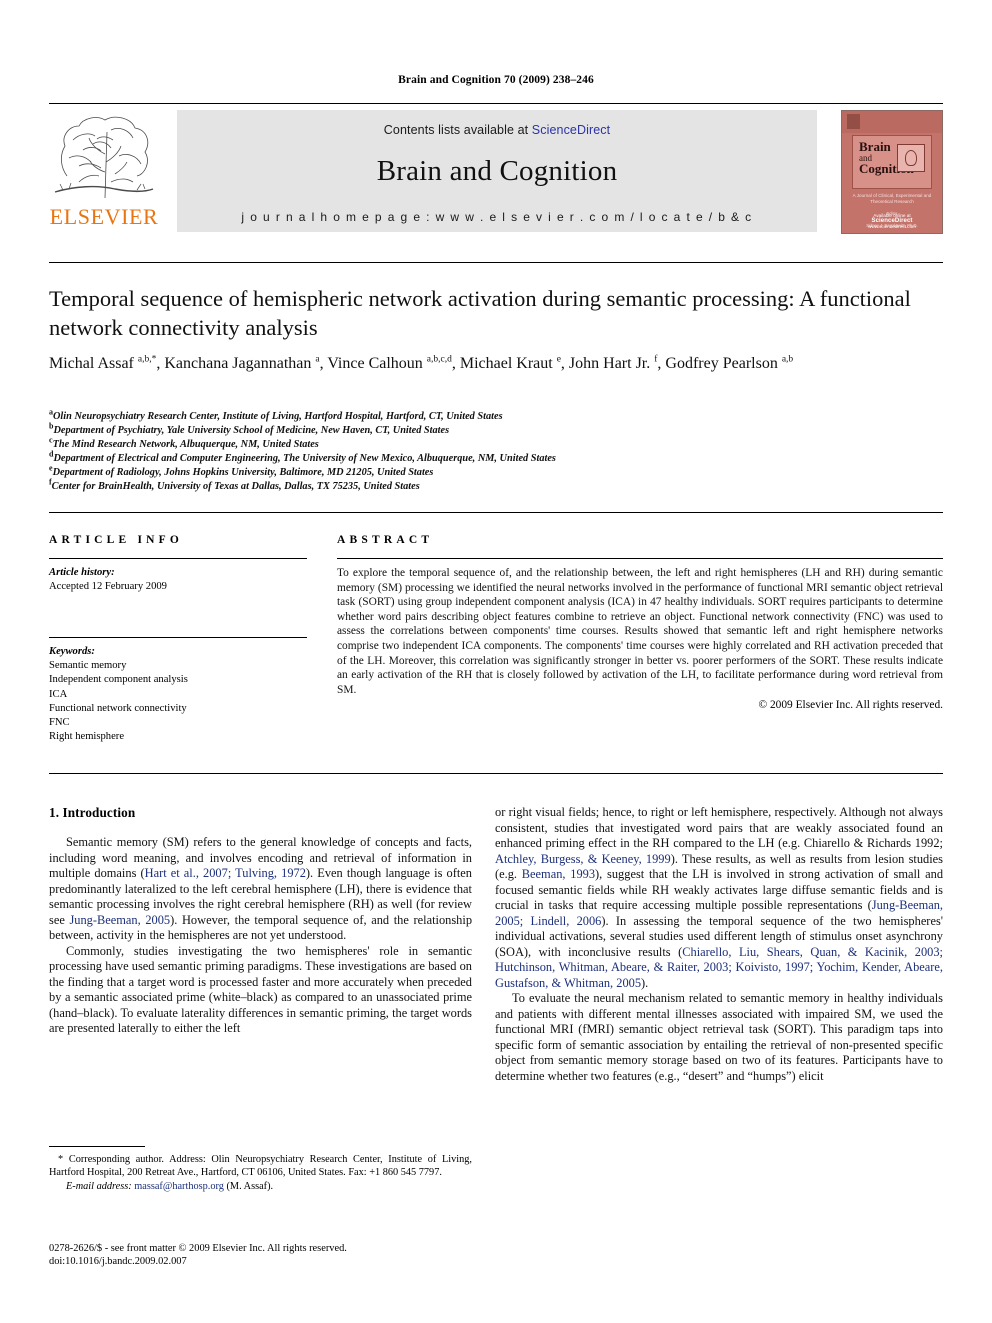 Image resolution: width=992 pixels, height=1323 pixels. I want to click on elsevier-wordmark: ELSEVIER, so click(104, 216).